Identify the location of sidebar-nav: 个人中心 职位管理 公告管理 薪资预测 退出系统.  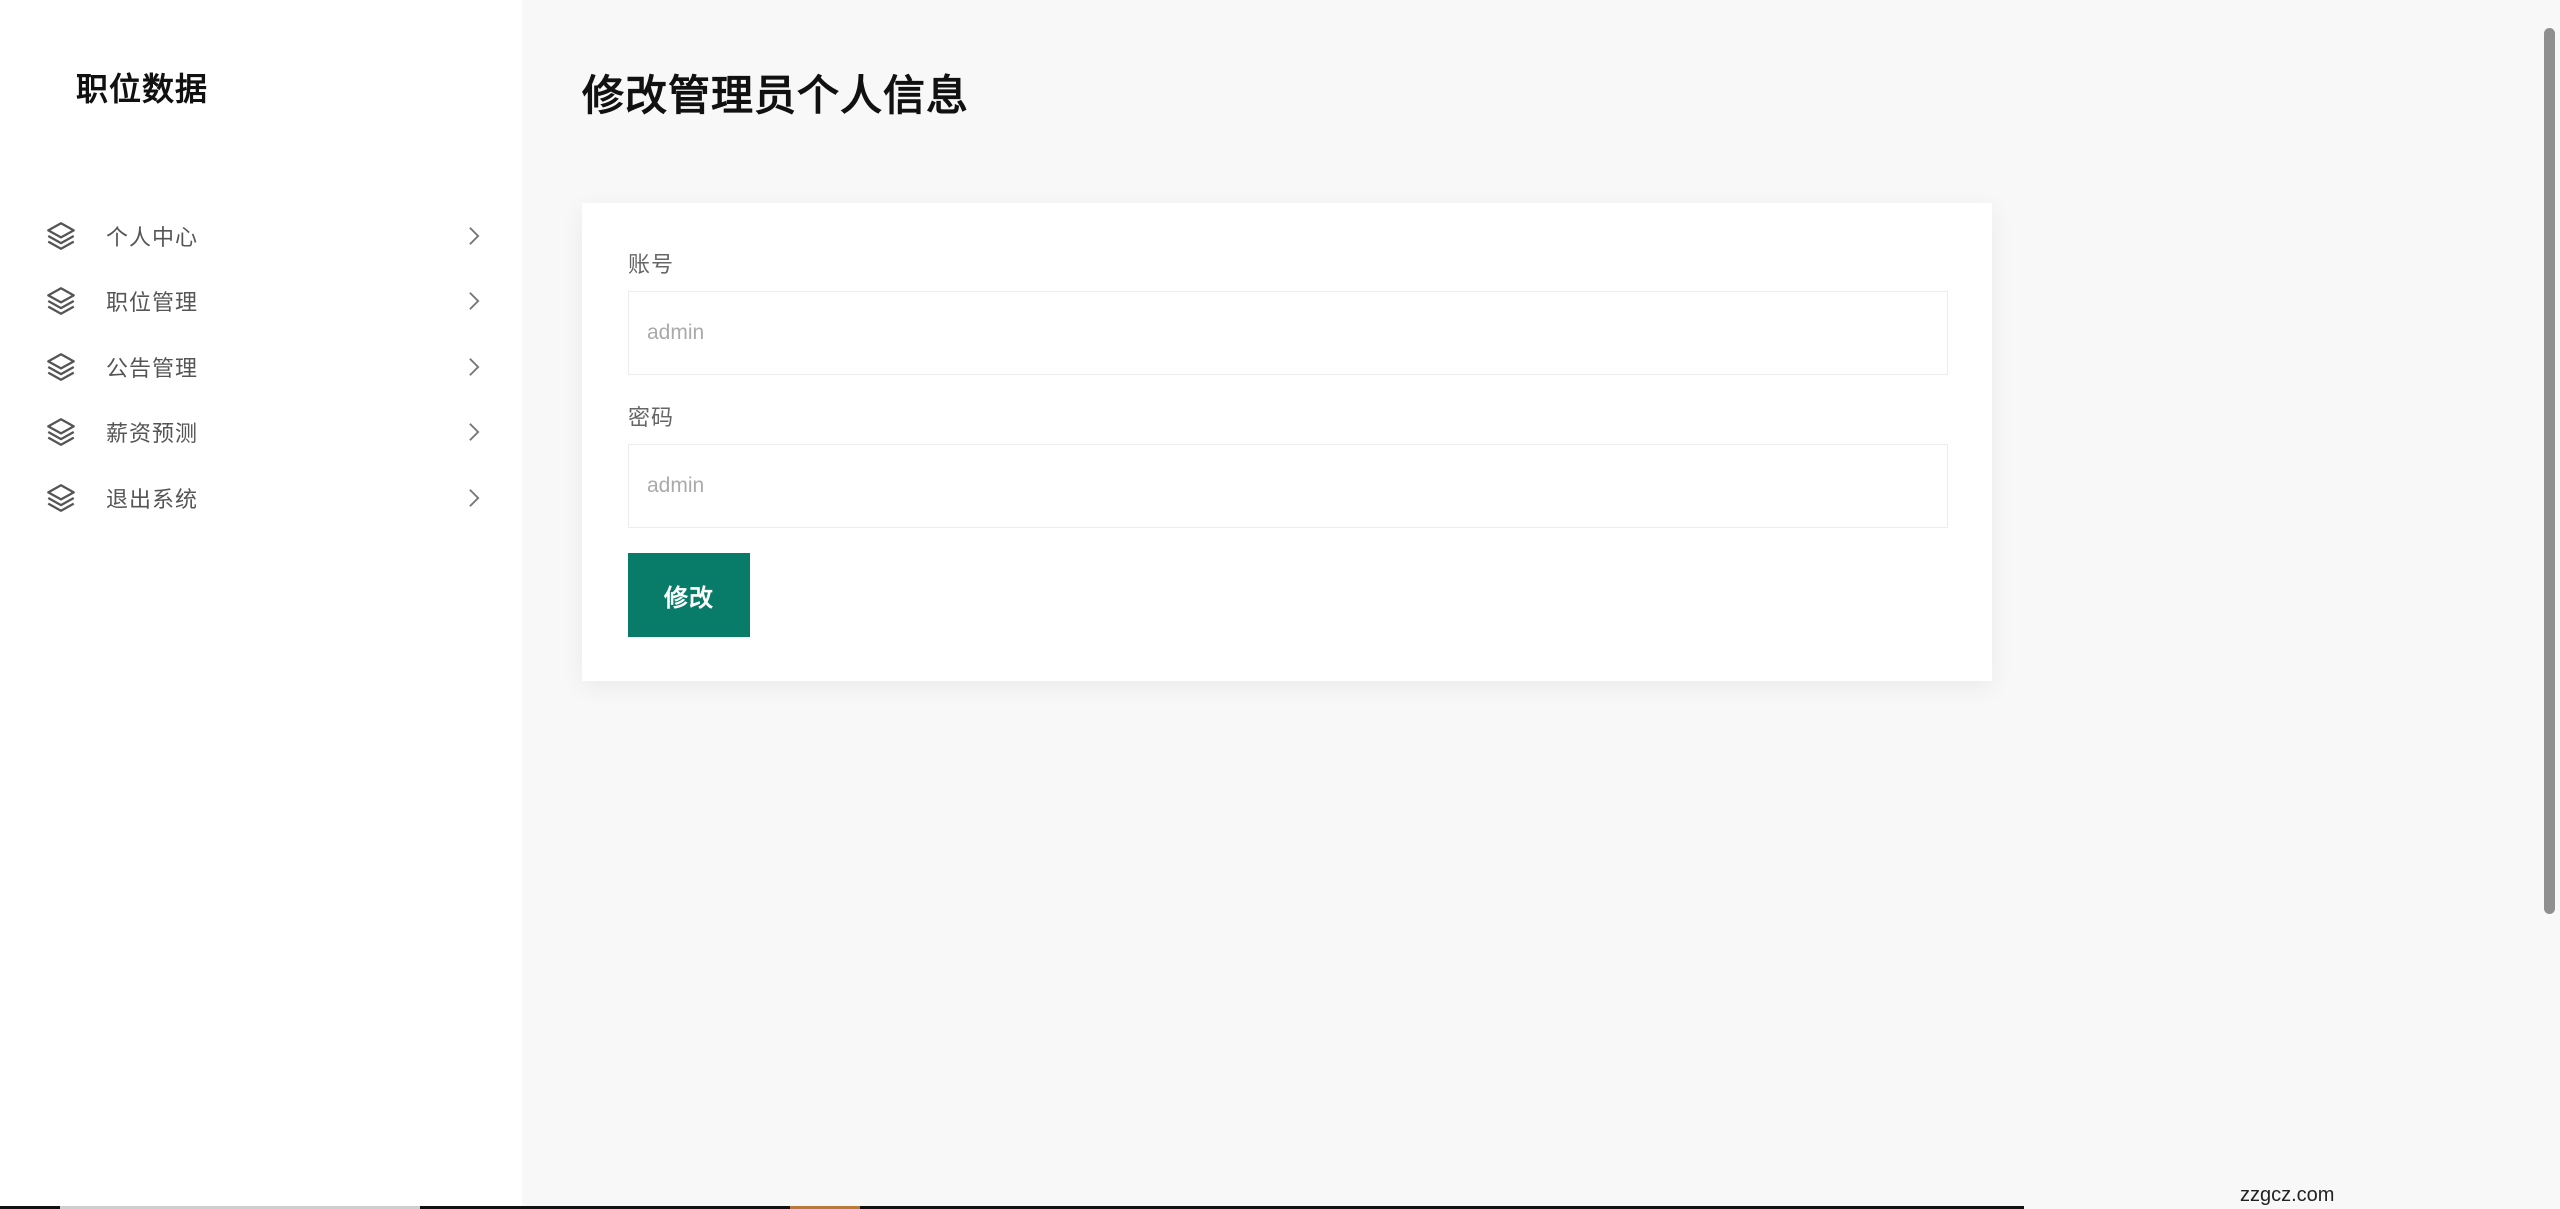
(261, 367).